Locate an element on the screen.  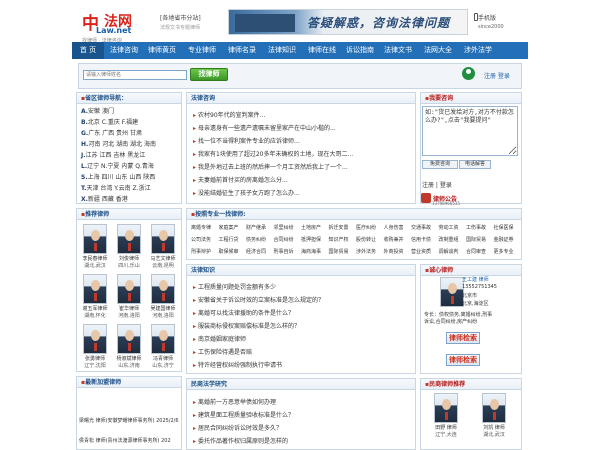
featured-lawyer-name: 王工建 律师 is located at coordinates (475, 279).